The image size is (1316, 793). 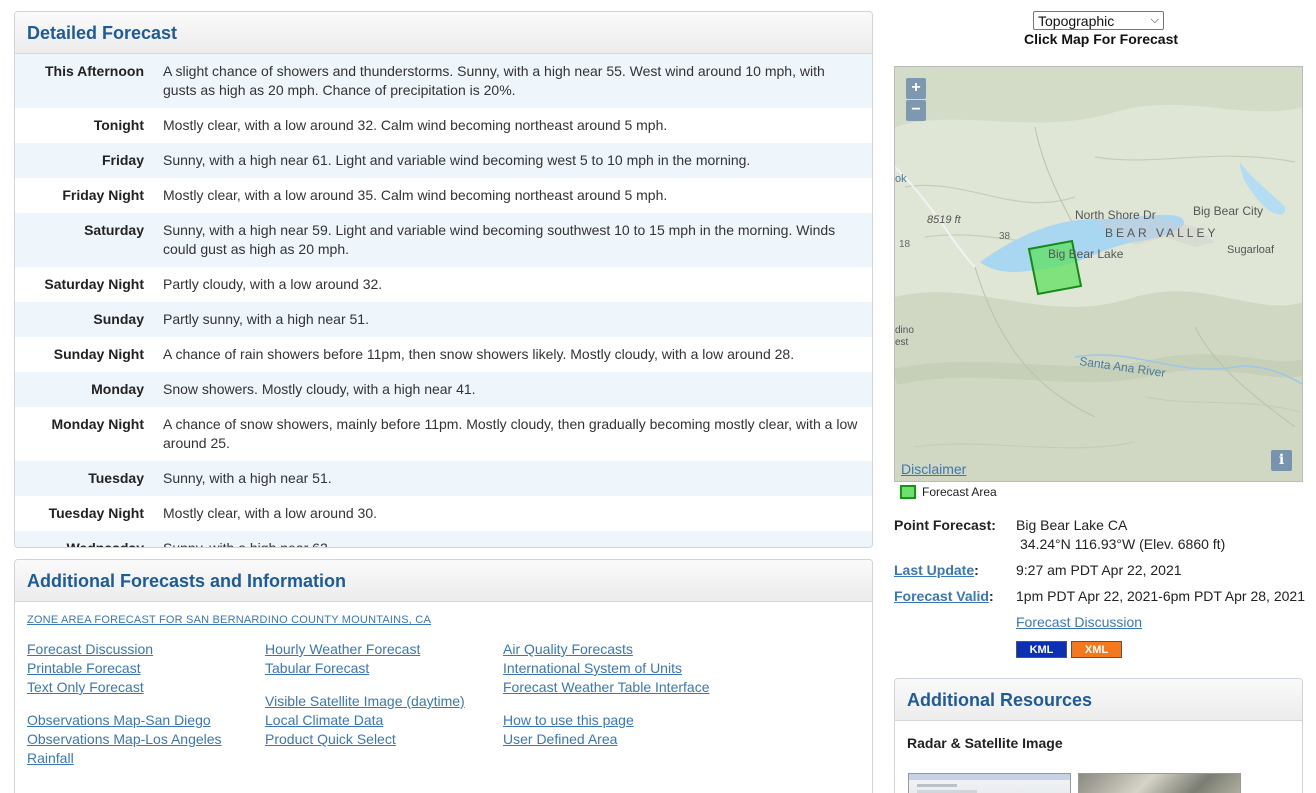 What do you see at coordinates (1161, 233) in the screenshot?
I see `map-label-bear-valley: BEAR VALLEY` at bounding box center [1161, 233].